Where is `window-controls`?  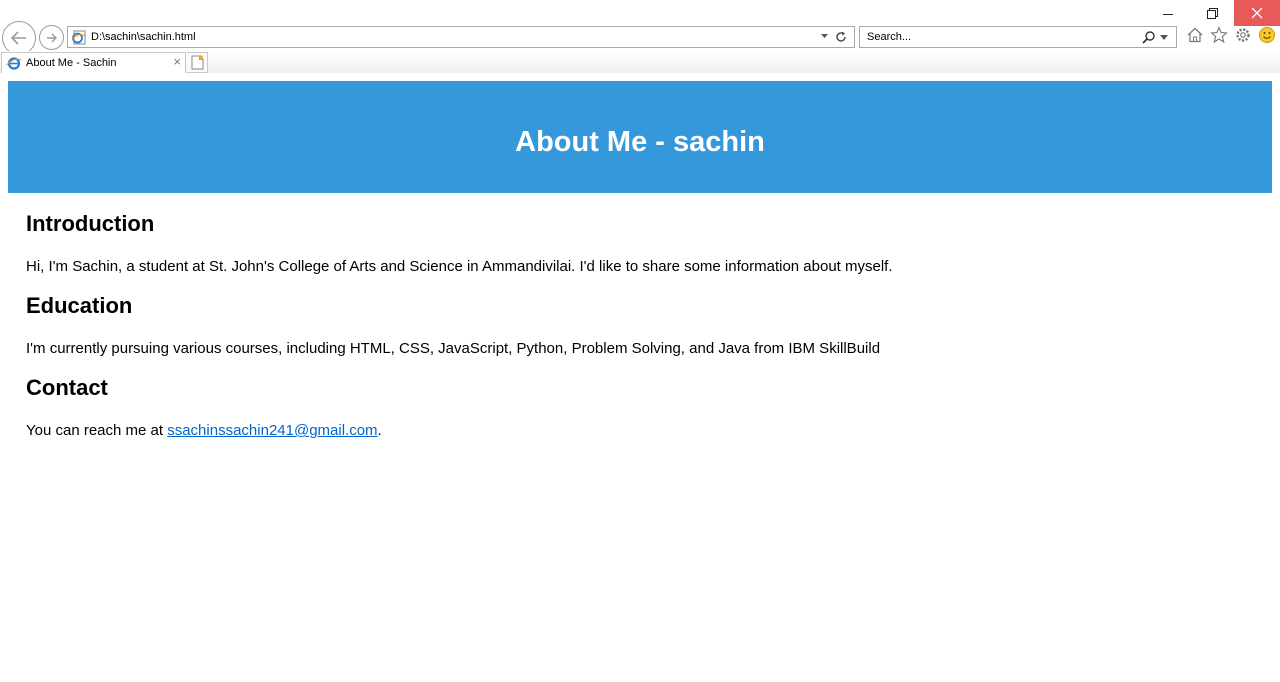
window-controls is located at coordinates (1213, 13).